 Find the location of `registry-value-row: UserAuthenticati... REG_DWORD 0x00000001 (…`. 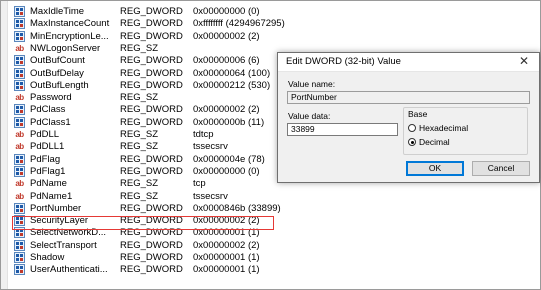

registry-value-row: UserAuthenticati... REG_DWORD 0x00000001 (… is located at coordinates (192, 269).